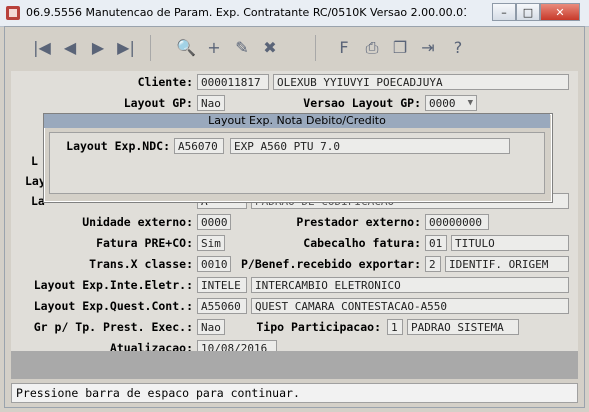 Image resolution: width=589 pixels, height=412 pixels. What do you see at coordinates (42, 48) in the screenshot?
I see `first-record-icon: |◀` at bounding box center [42, 48].